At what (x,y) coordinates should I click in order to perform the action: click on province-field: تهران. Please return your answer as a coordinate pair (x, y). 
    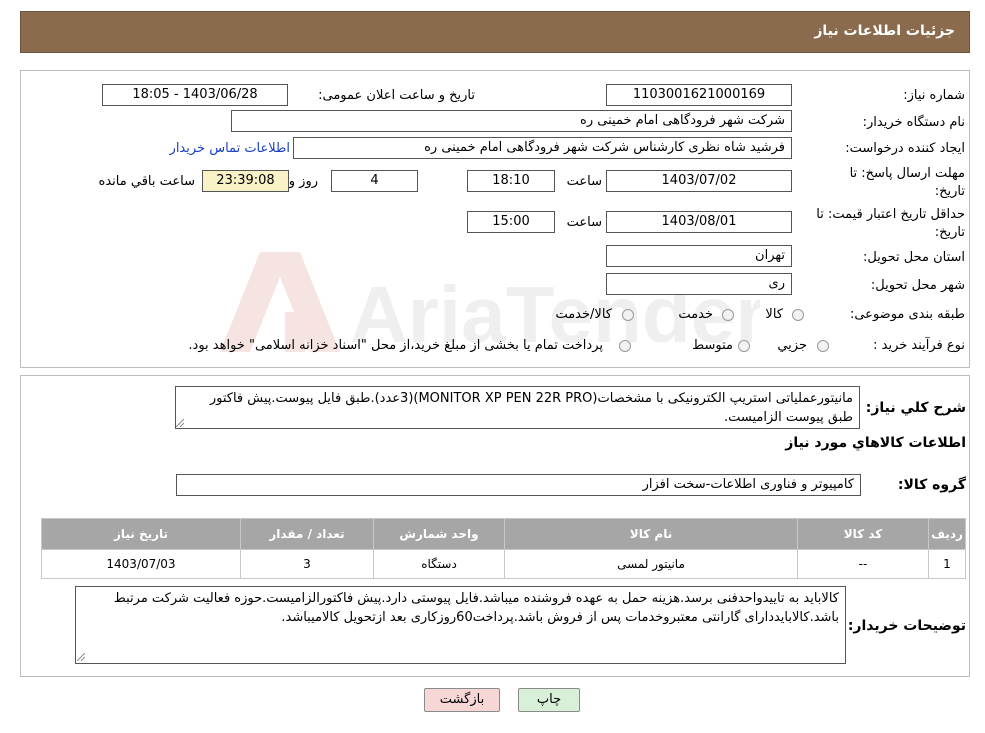
    Looking at the image, I should click on (699, 256).